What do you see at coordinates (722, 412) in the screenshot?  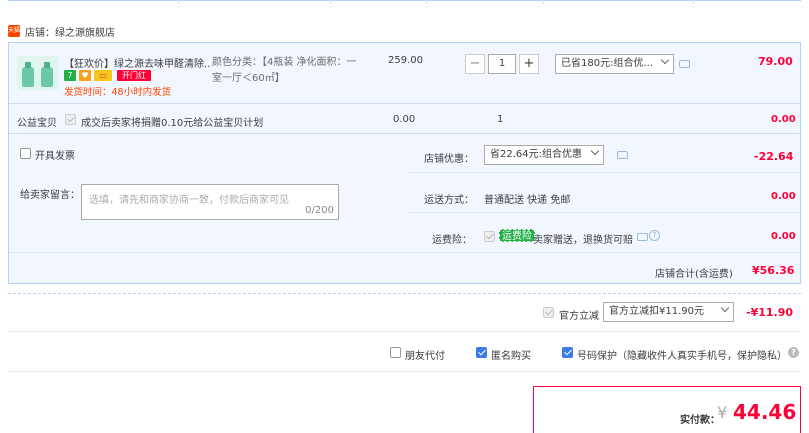 I see `payment-currency: ¥` at bounding box center [722, 412].